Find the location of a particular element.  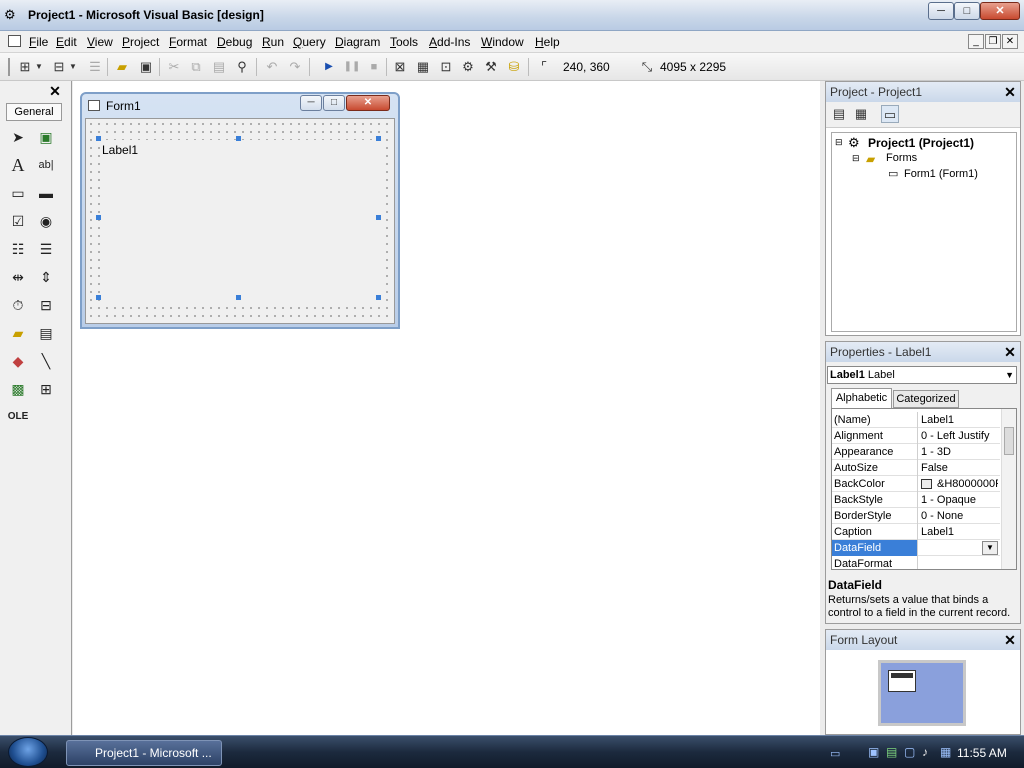

cut-icon: ✂ is located at coordinates (174, 67).